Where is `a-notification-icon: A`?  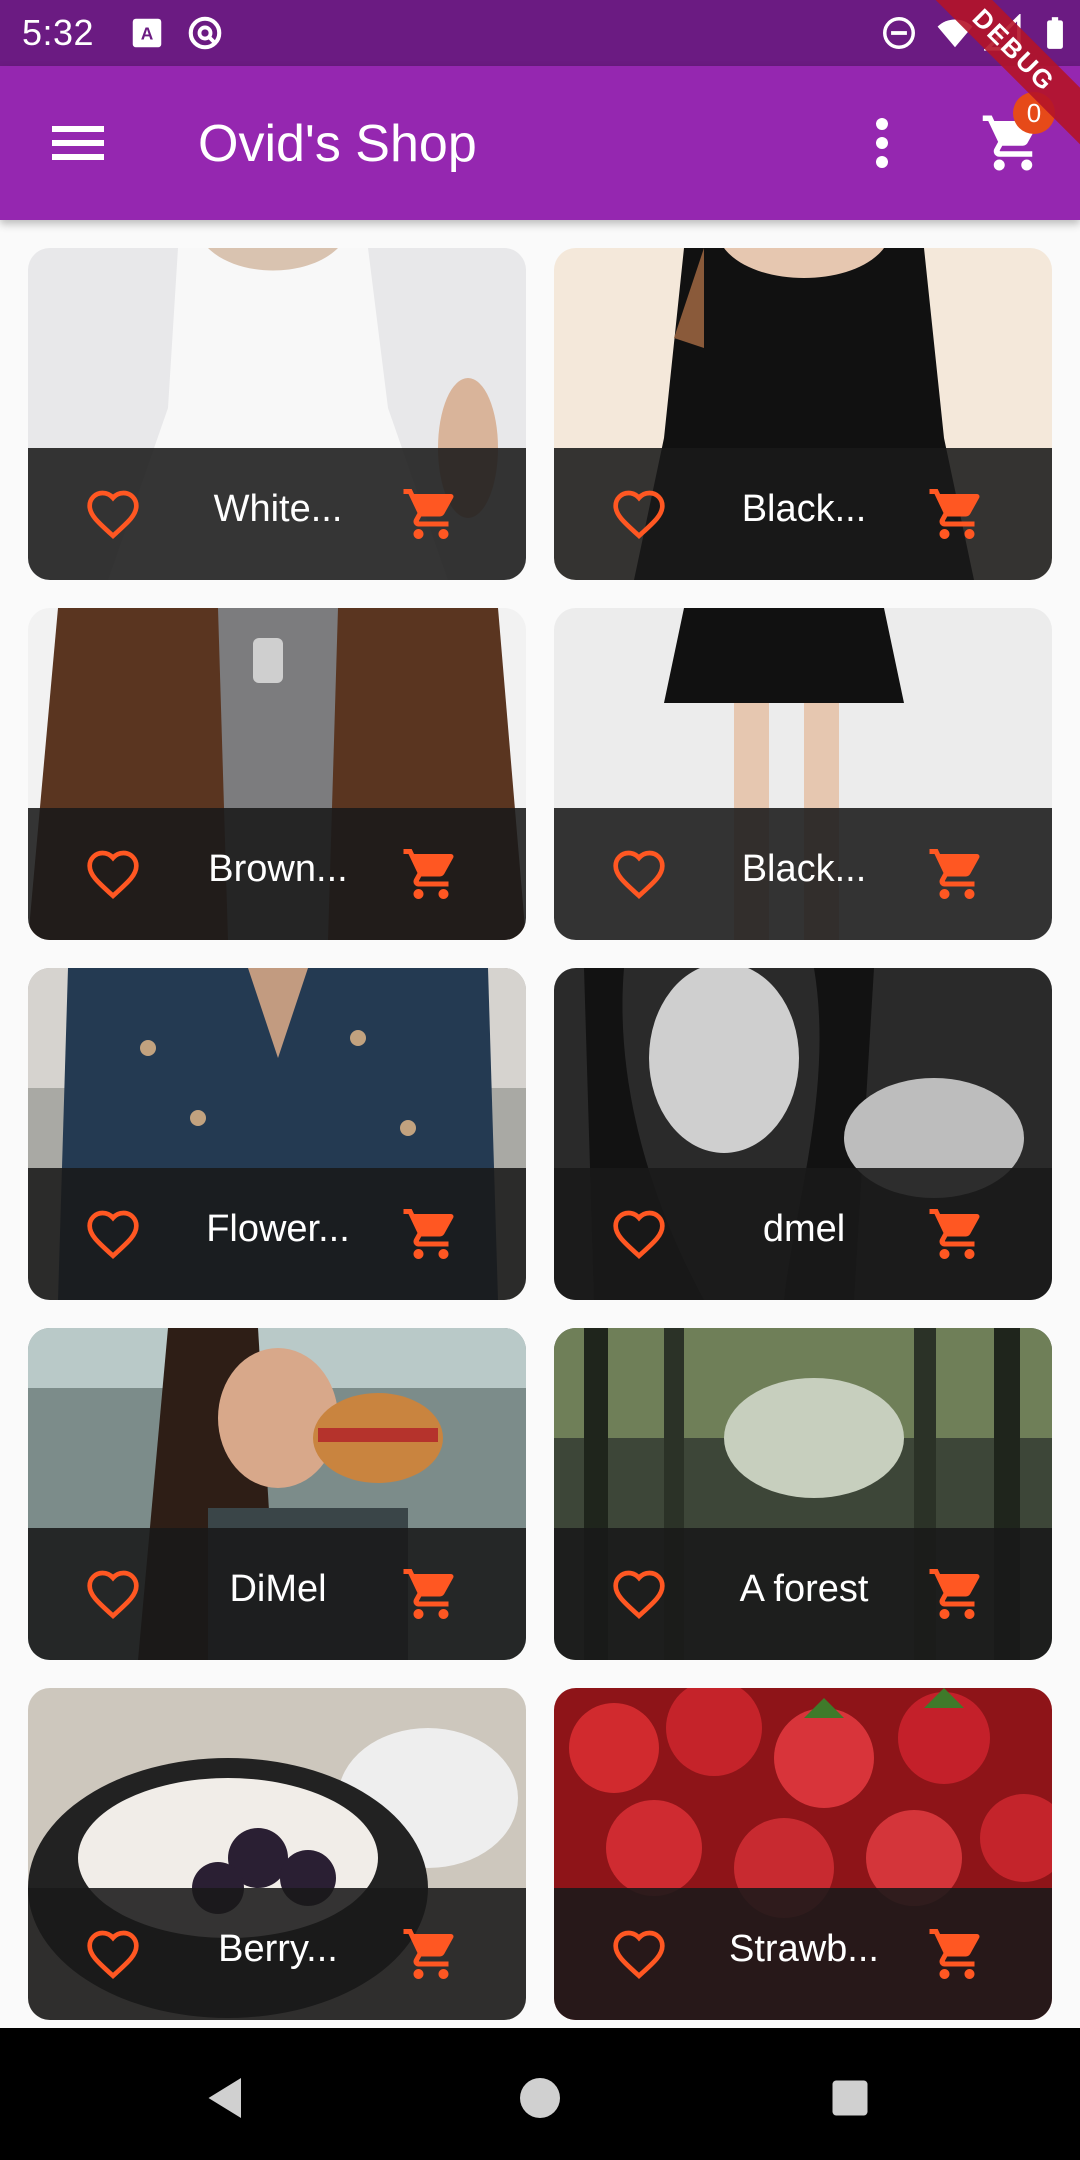
a-notification-icon: A is located at coordinates (147, 33).